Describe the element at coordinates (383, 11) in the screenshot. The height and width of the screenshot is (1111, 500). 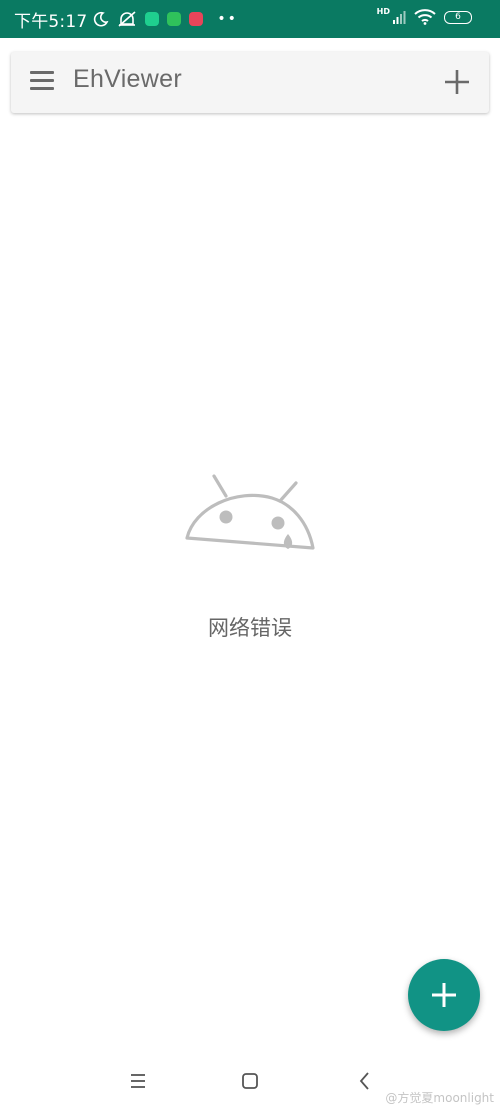
I see `hd-network-label: HD` at that location.